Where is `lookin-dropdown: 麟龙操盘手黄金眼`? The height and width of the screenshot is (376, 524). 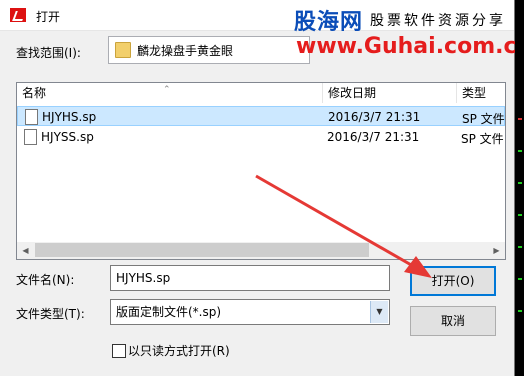
lookin-dropdown: 麟龙操盘手黄金眼 is located at coordinates (209, 50).